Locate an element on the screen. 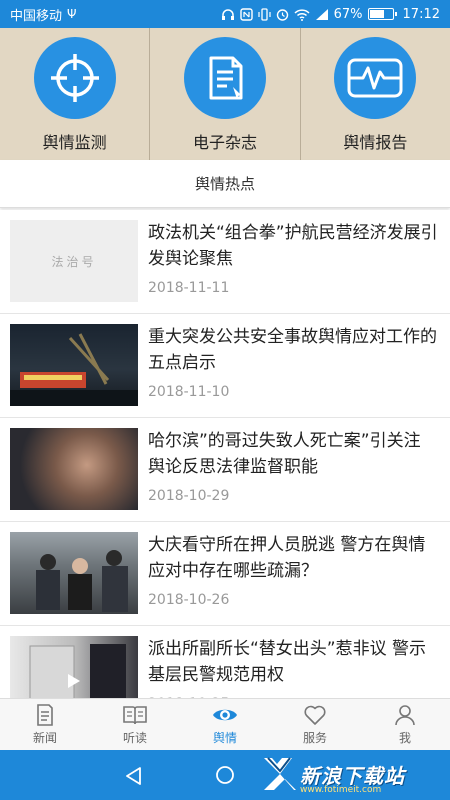  news-title: 大庆看守所在押人员脱逃 警方在舆情应对中存在哪些疏漏？ is located at coordinates (287, 558).